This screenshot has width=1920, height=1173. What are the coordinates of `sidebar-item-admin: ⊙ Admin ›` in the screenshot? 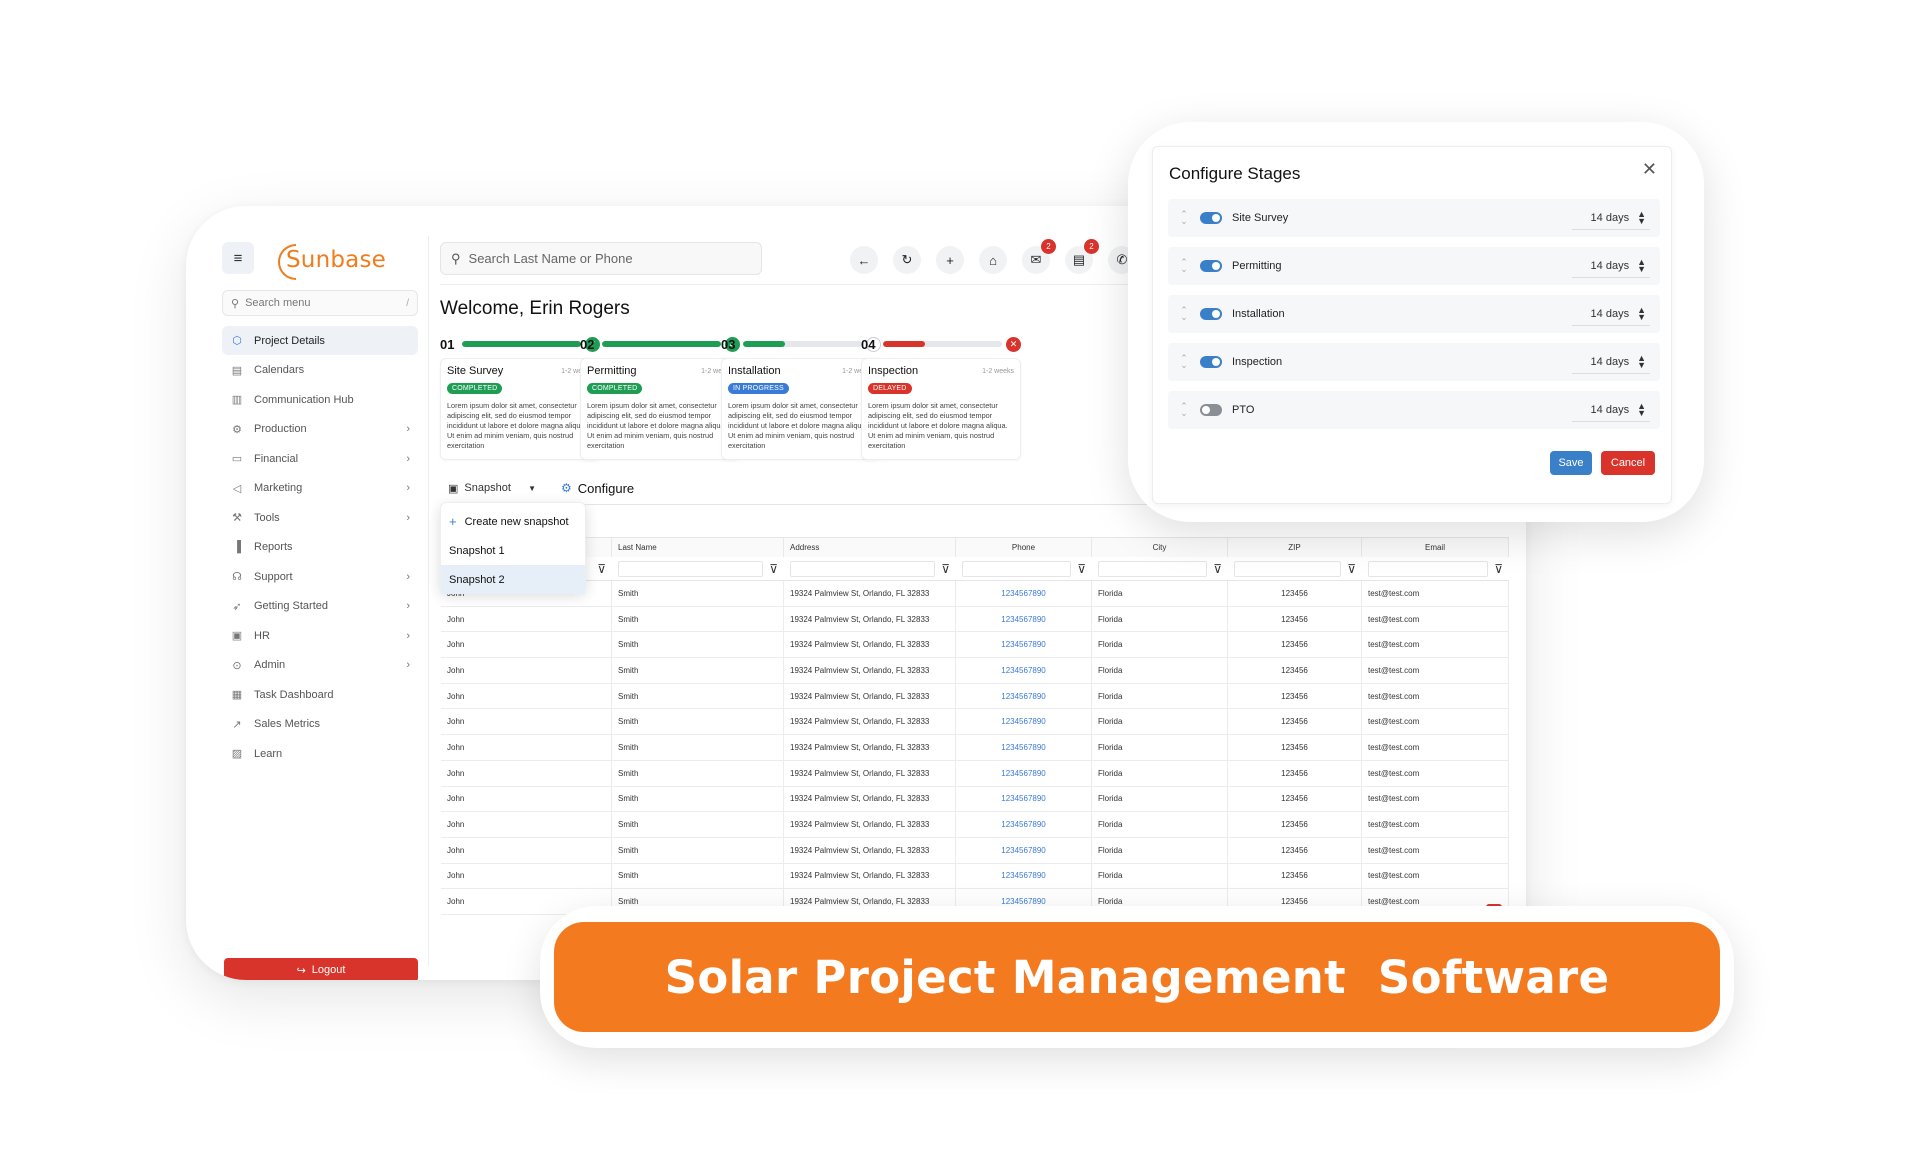 It's located at (320, 665).